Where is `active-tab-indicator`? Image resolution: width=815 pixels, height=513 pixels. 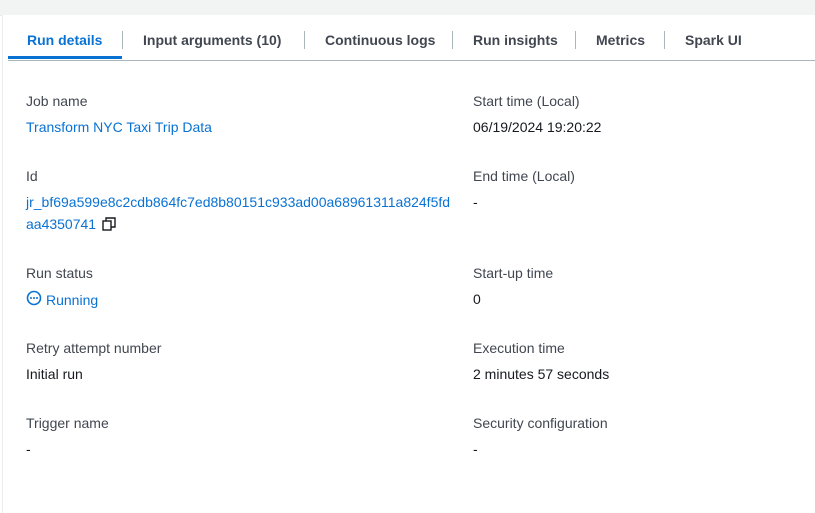 active-tab-indicator is located at coordinates (65, 57).